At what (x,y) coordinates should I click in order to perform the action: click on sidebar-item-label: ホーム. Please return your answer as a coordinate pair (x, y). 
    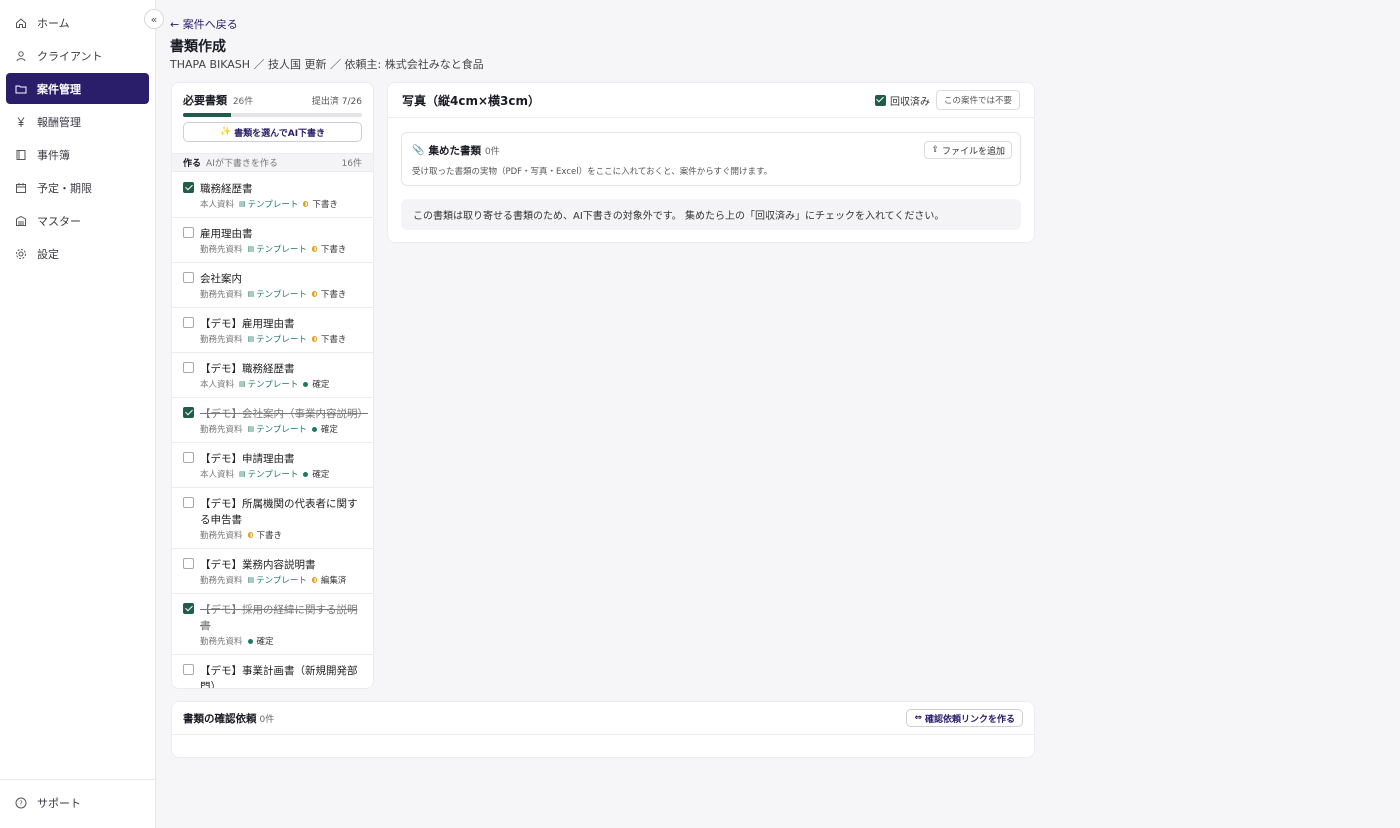
    Looking at the image, I should click on (53, 23).